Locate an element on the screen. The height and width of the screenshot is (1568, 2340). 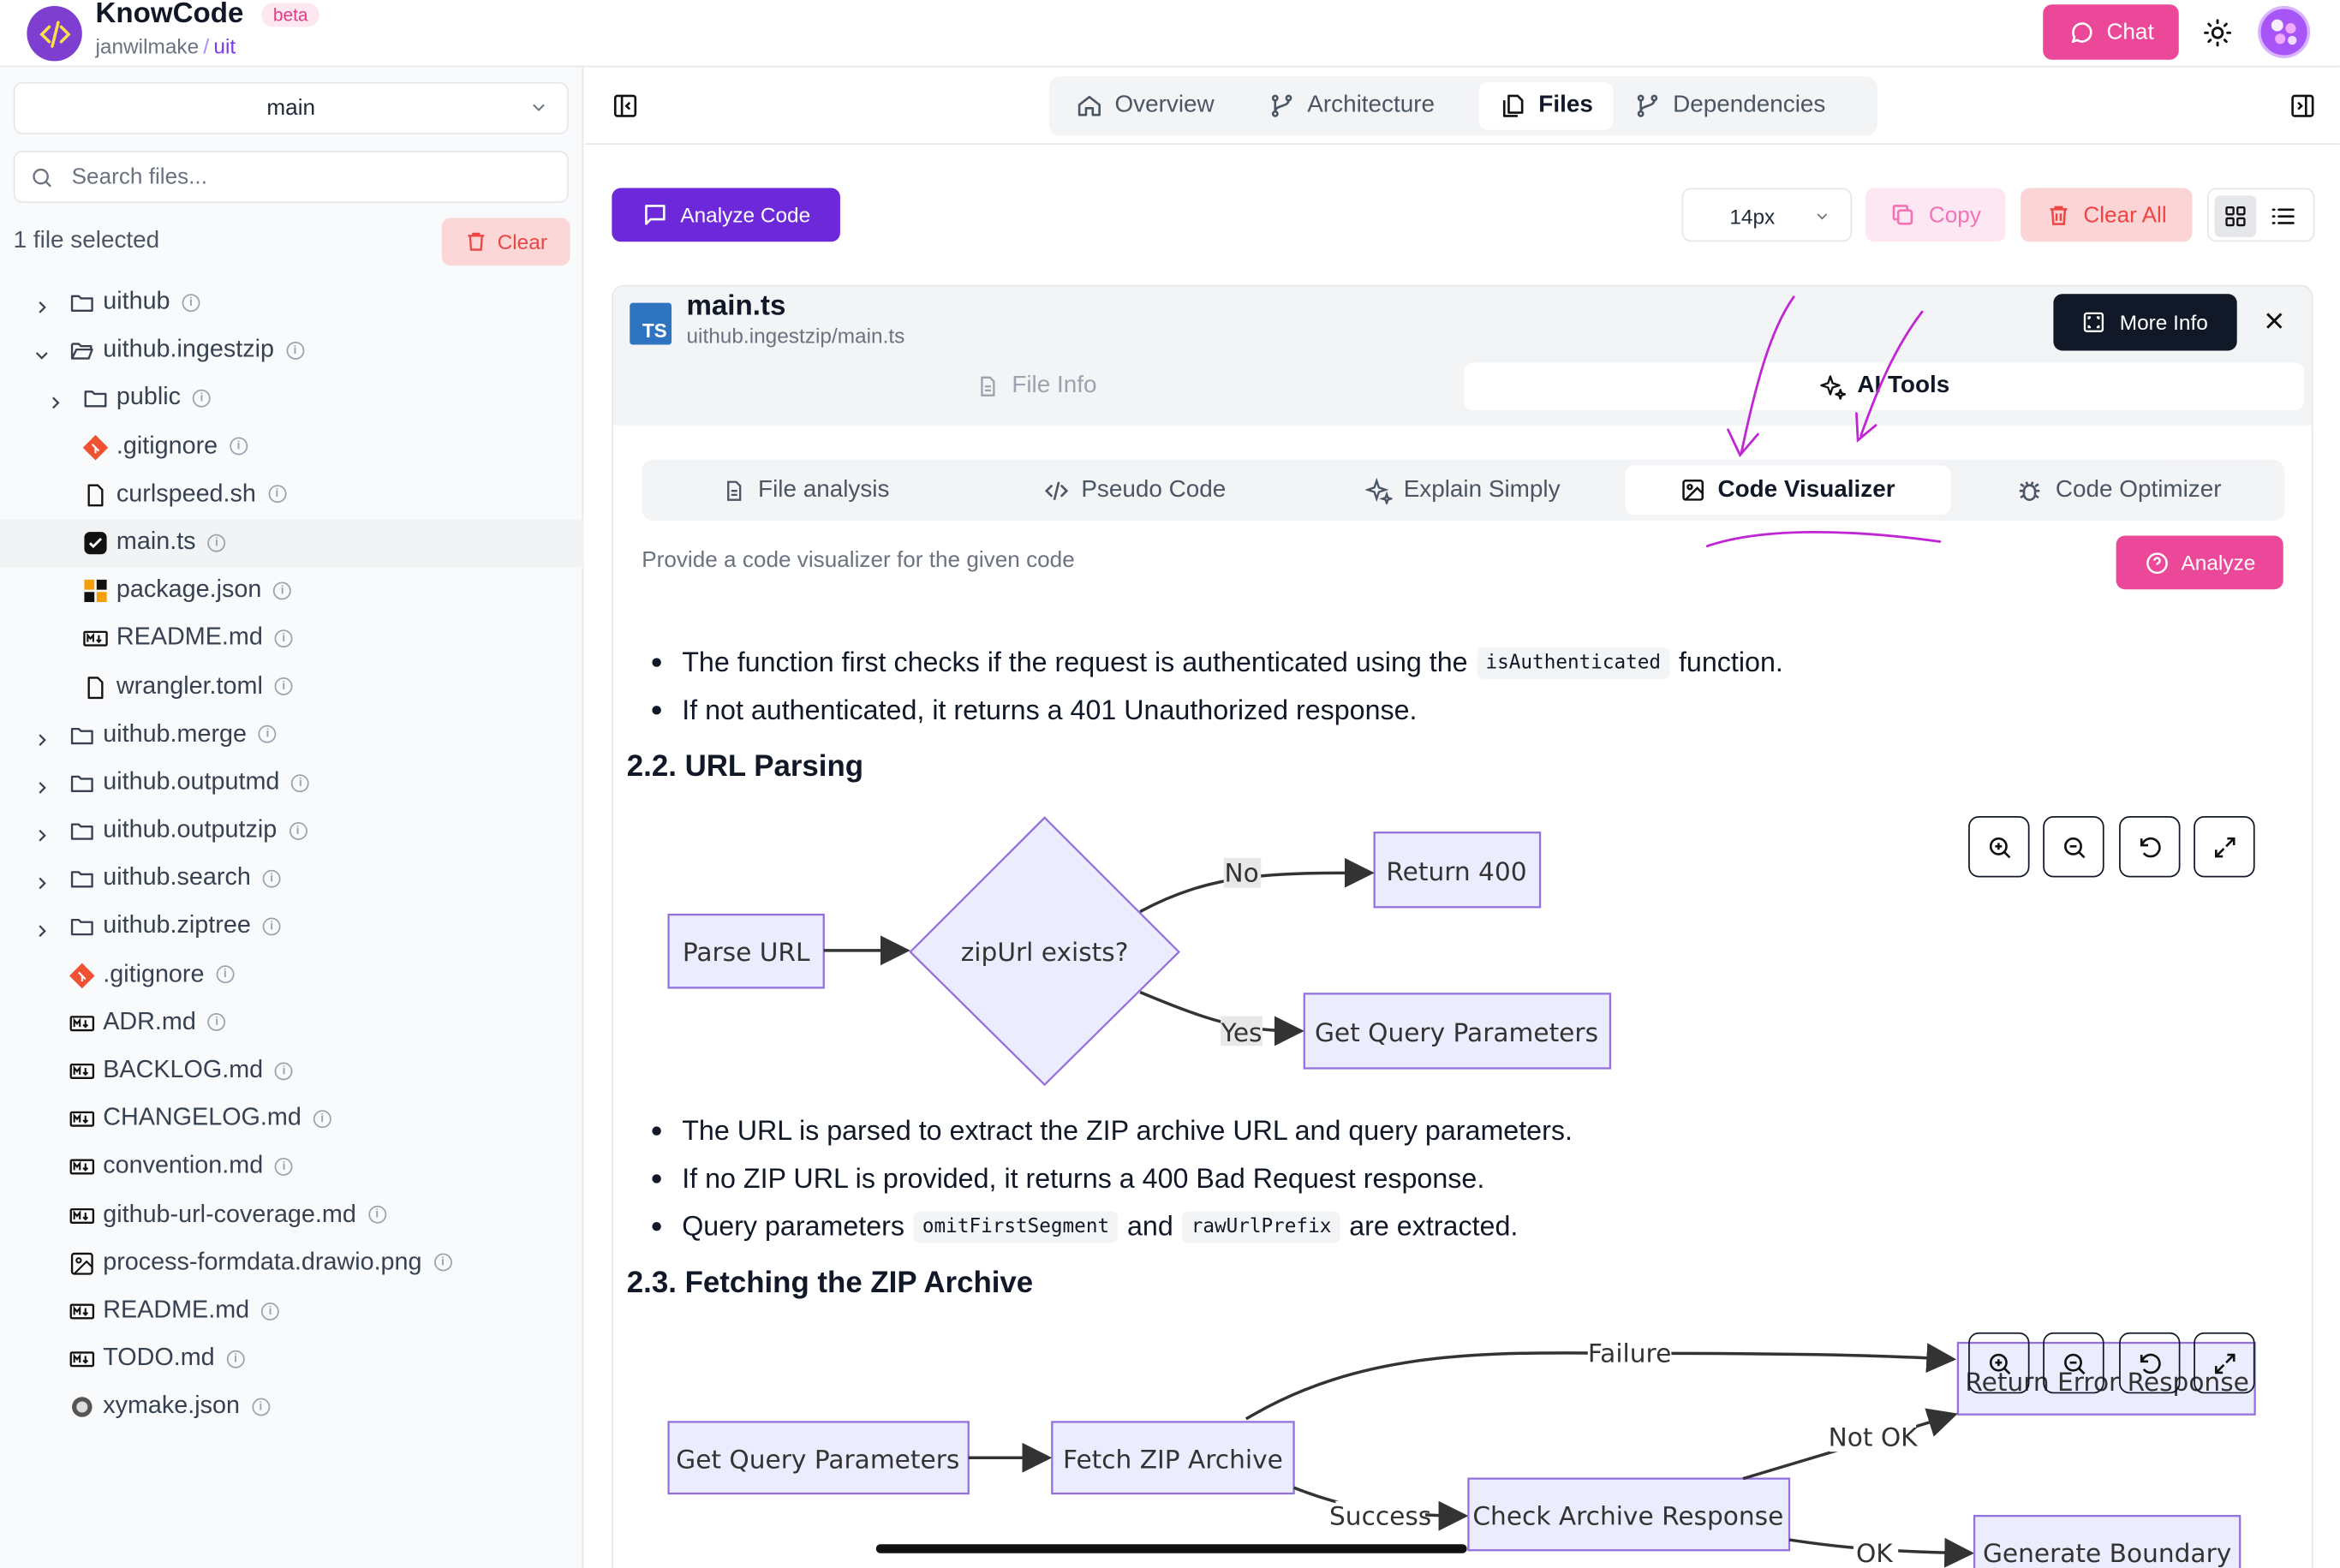
tree-item: wrangler.toml i is located at coordinates (291, 687).